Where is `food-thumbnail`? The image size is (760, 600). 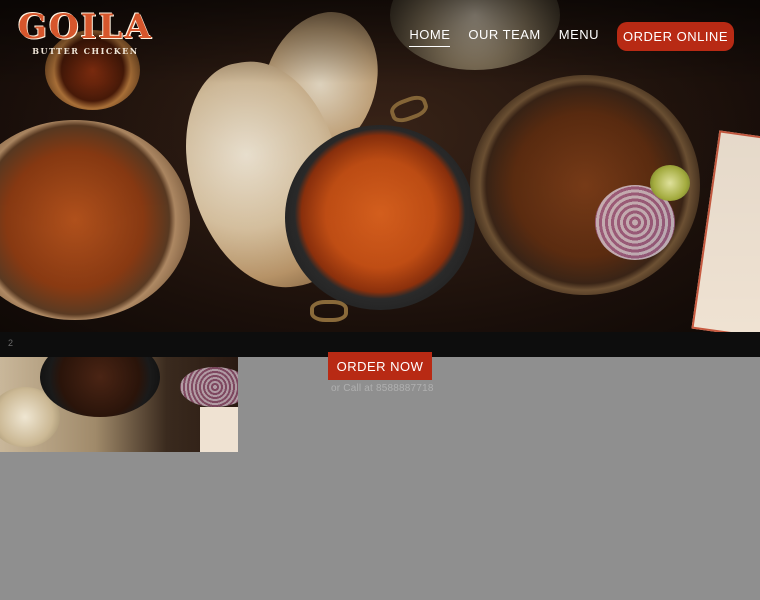
food-thumbnail is located at coordinates (119, 404).